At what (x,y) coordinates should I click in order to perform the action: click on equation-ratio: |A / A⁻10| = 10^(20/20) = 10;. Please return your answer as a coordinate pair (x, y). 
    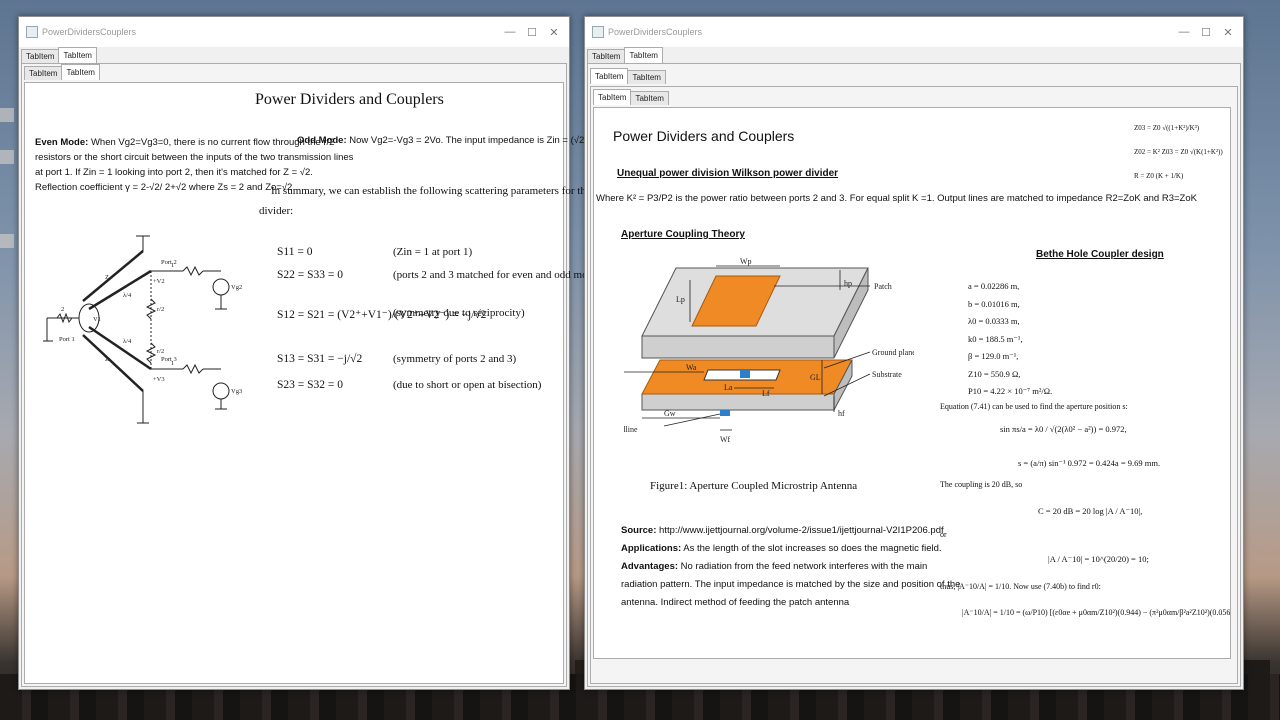
    Looking at the image, I should click on (1098, 559).